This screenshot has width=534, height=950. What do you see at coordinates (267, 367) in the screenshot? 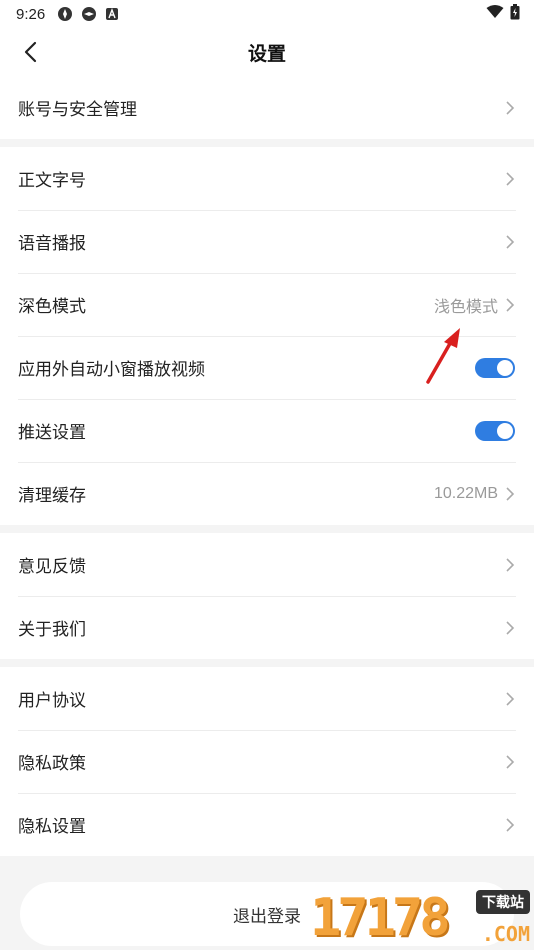
I see `settings-item-floating-video: 应用外自动小窗播放视频` at bounding box center [267, 367].